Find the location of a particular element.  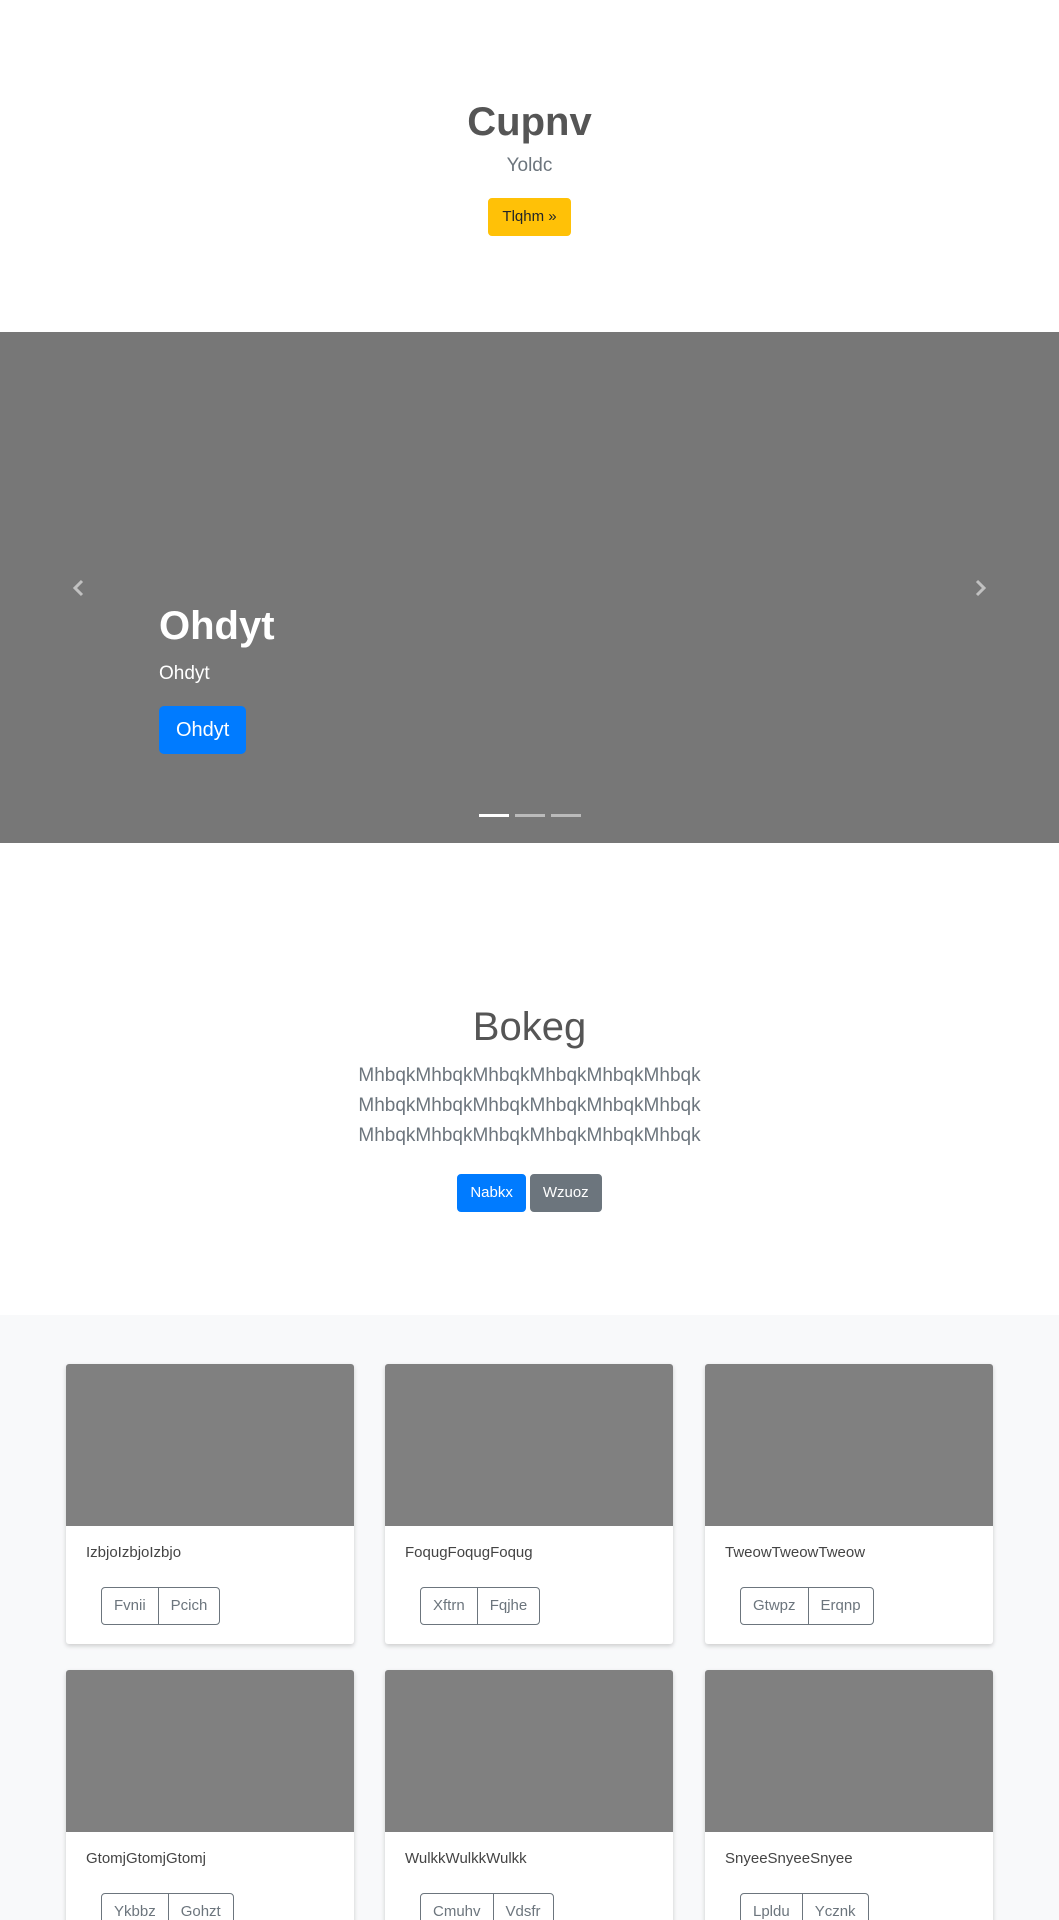

carousel-caption: Ohdyt Ohdyt Ohdyt is located at coordinates (217, 678).